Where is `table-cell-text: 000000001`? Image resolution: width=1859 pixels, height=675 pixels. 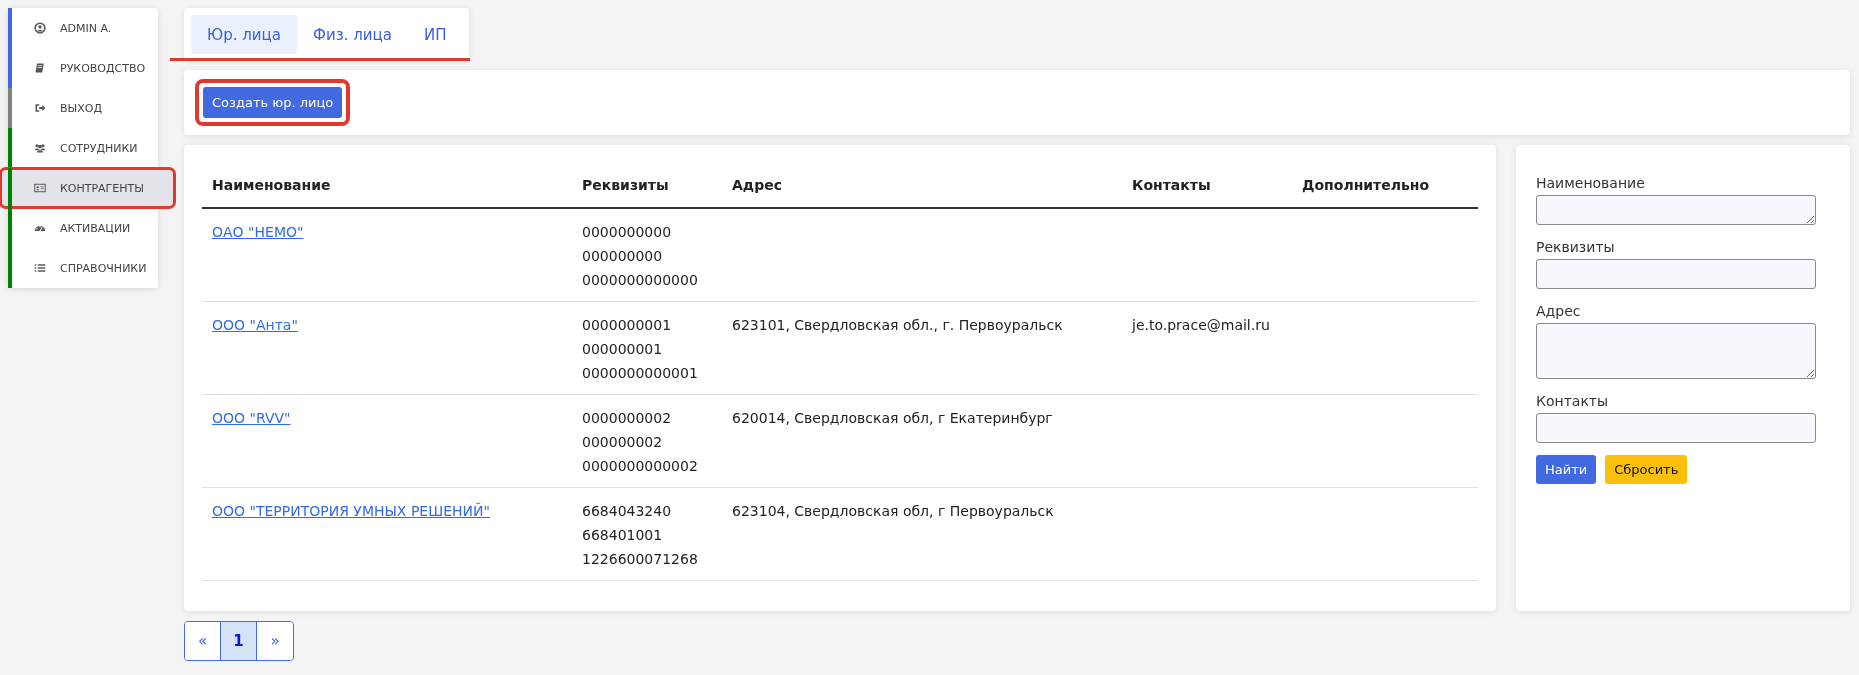
table-cell-text: 000000001 is located at coordinates (623, 349).